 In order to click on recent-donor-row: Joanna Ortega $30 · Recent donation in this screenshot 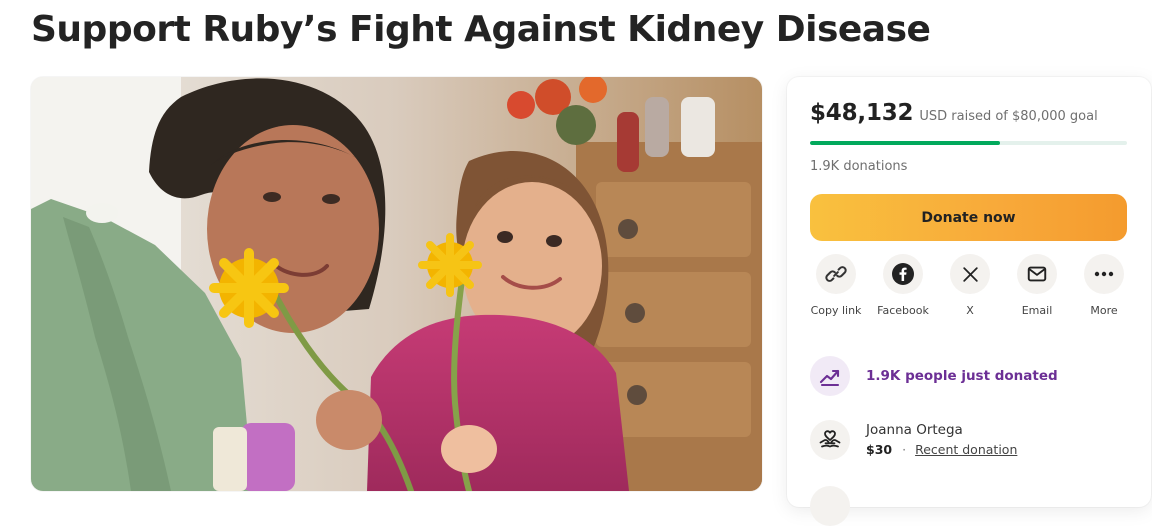, I will do `click(970, 440)`.